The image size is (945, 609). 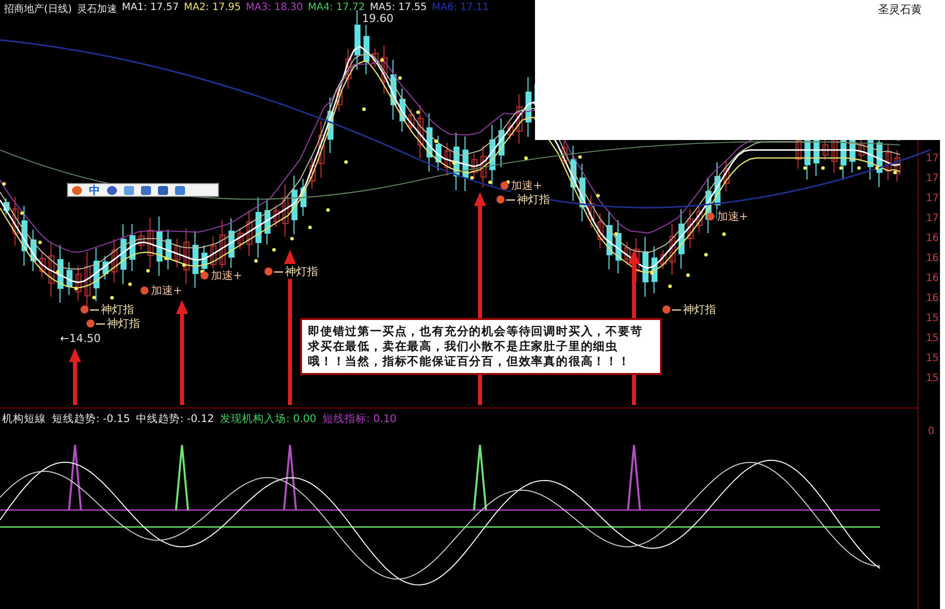 What do you see at coordinates (150, 8) in the screenshot?
I see `moving-average-value: MA1: 17.57` at bounding box center [150, 8].